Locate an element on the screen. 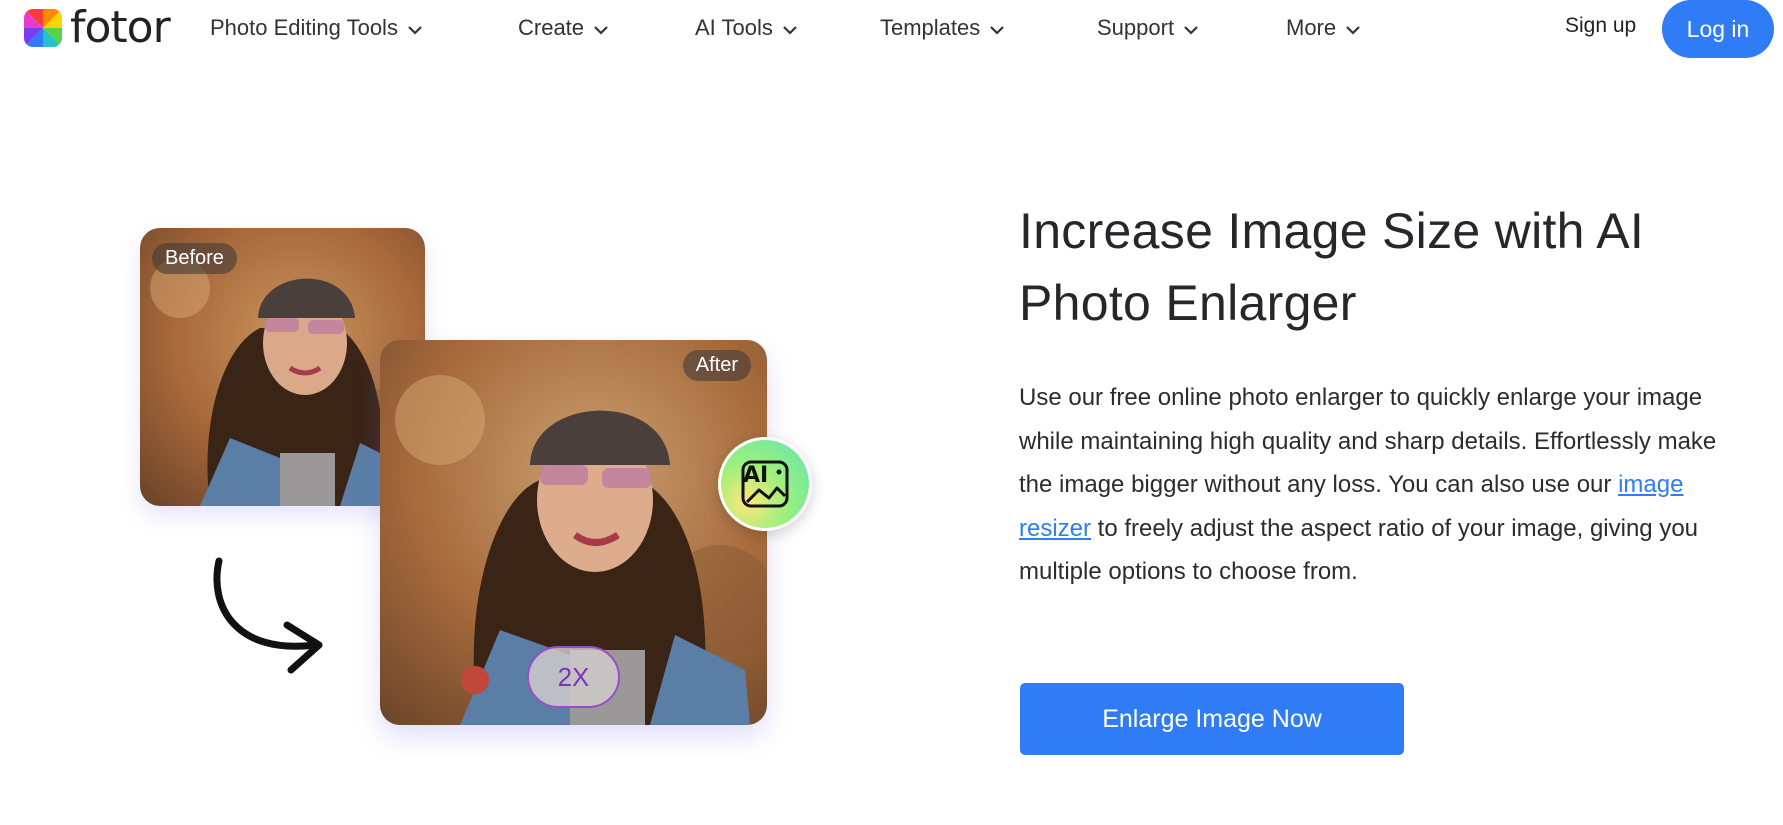 The height and width of the screenshot is (825, 1783). logo-wordmark: fotor is located at coordinates (120, 27).